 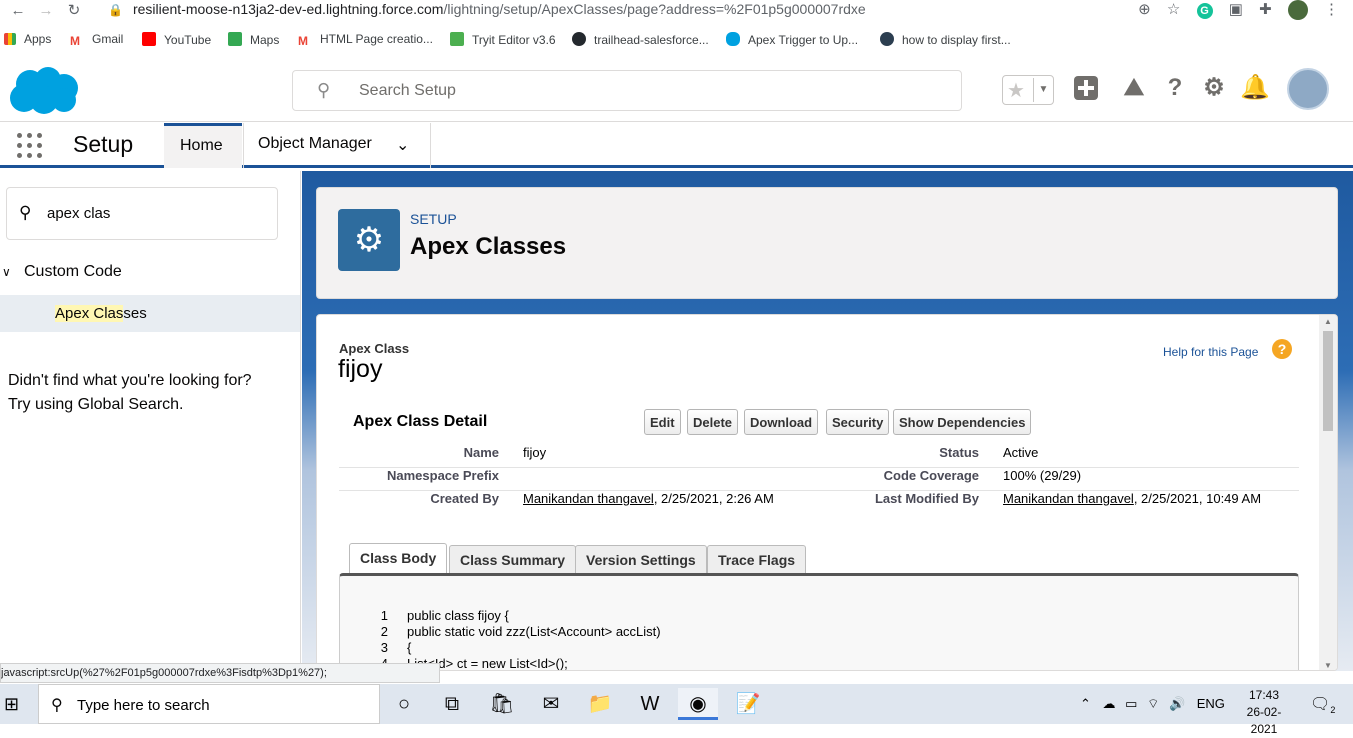 I want to click on notification-center-icon: 🗨2, so click(x=1322, y=704).